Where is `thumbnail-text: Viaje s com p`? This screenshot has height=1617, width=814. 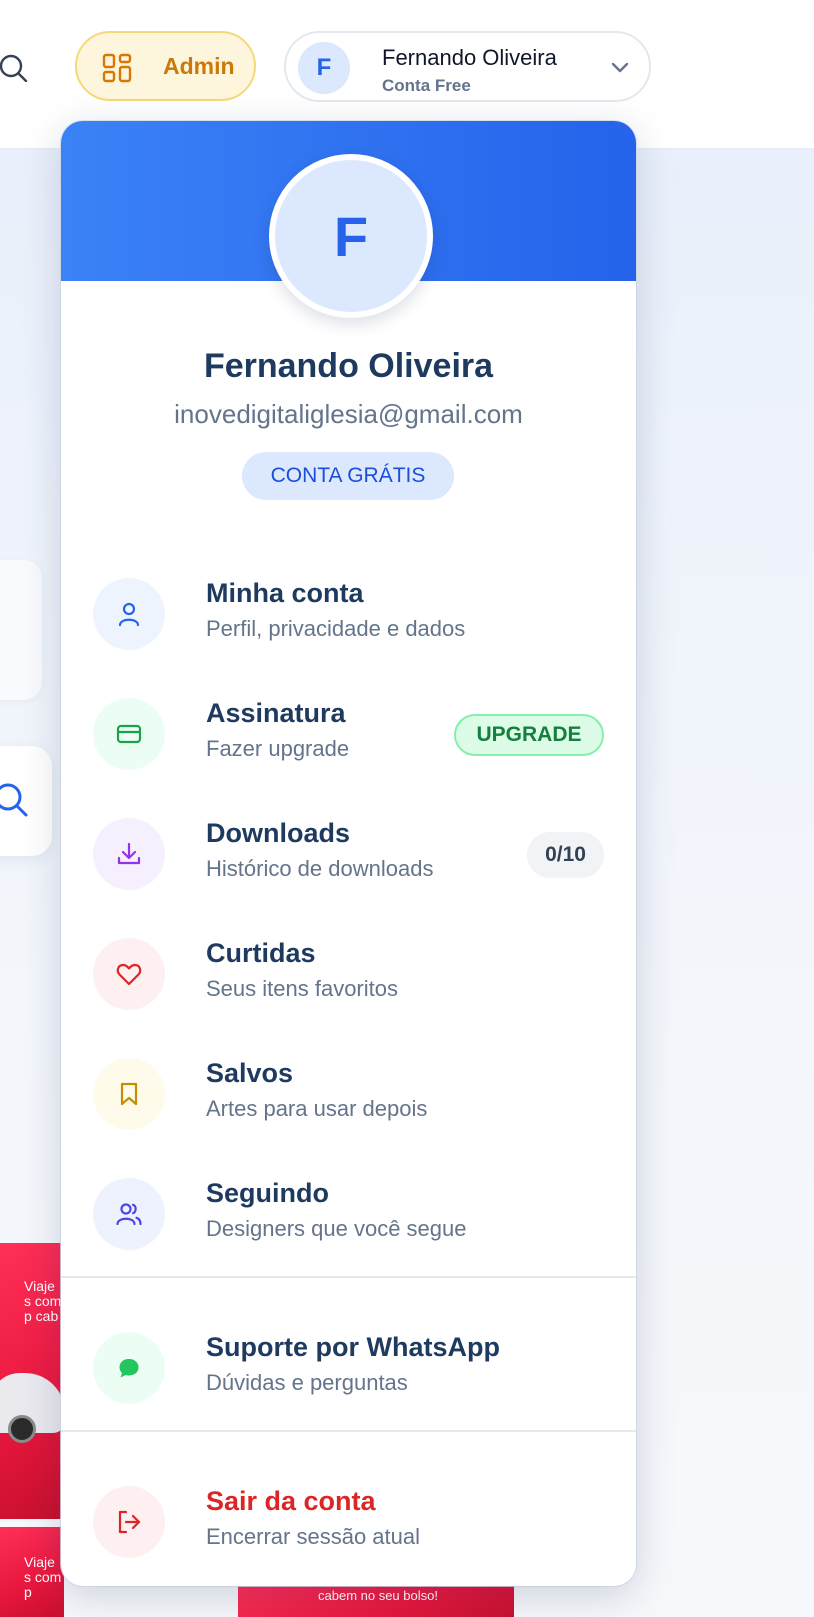 thumbnail-text: Viaje s com p is located at coordinates (43, 1577).